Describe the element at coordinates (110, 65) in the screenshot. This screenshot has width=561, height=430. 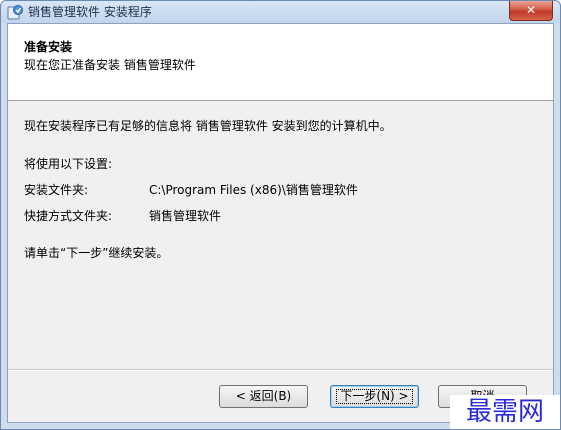
I see `page-subtitle: 现在您正准备安装 销售管理软件` at that location.